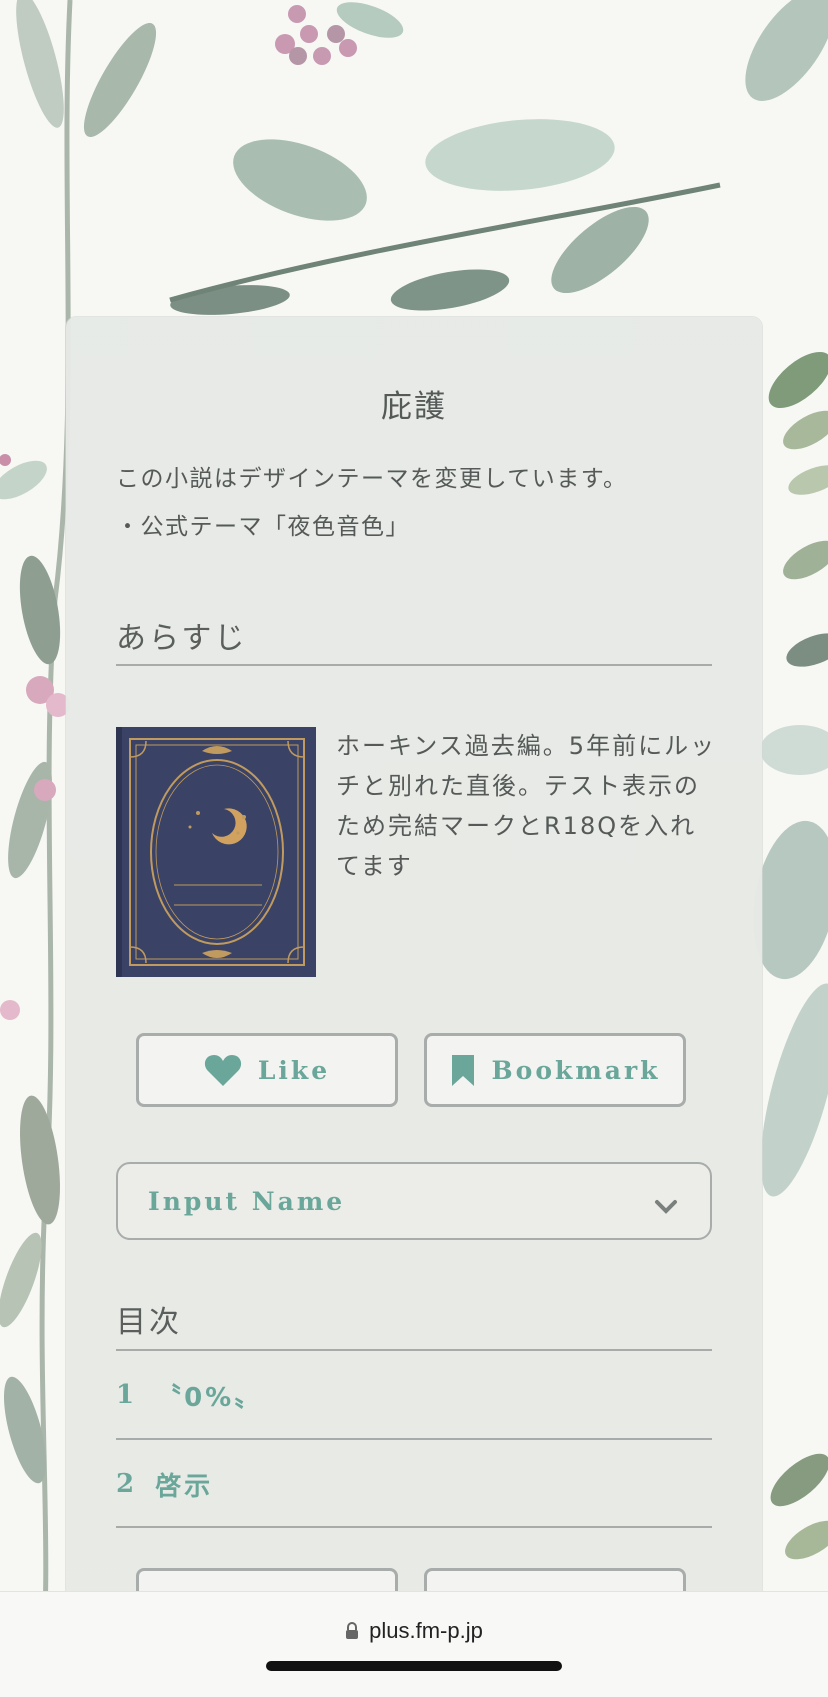 The width and height of the screenshot is (828, 1697). I want to click on bookmark-icon, so click(463, 1070).